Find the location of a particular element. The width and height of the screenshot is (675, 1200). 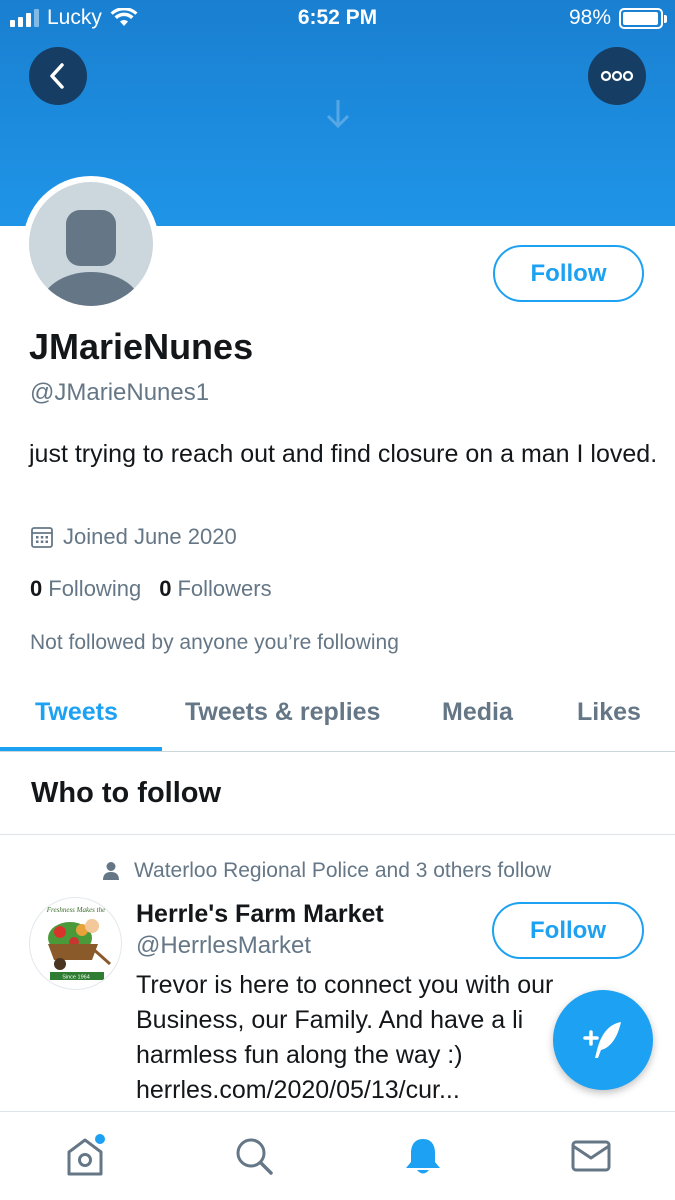

nav-messages is located at coordinates (591, 1156).